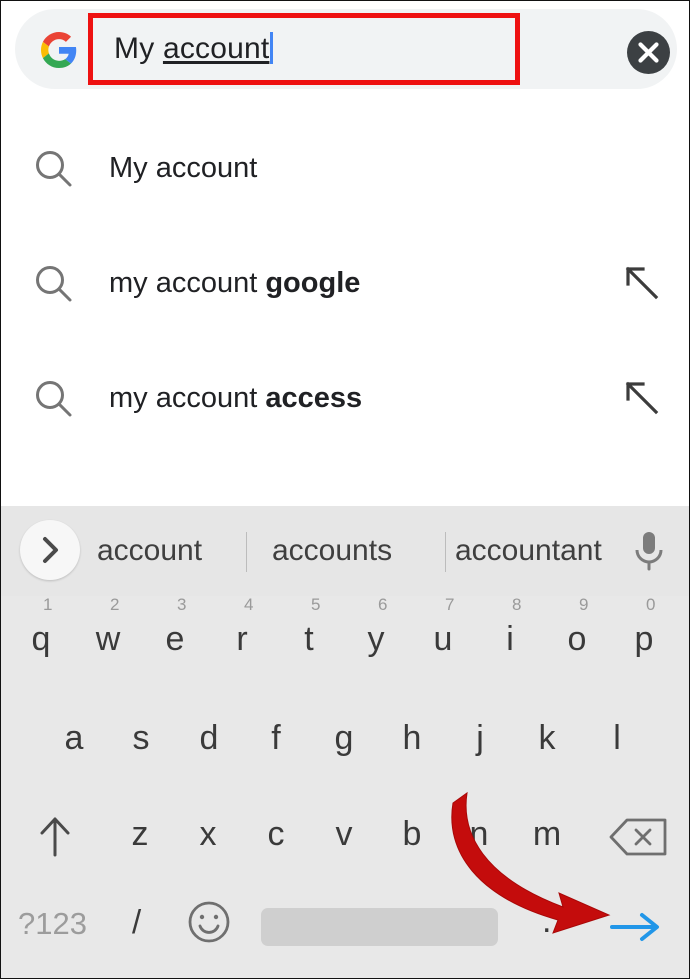 Image resolution: width=690 pixels, height=979 pixels. I want to click on word-suggestion-3: accountant, so click(528, 551).